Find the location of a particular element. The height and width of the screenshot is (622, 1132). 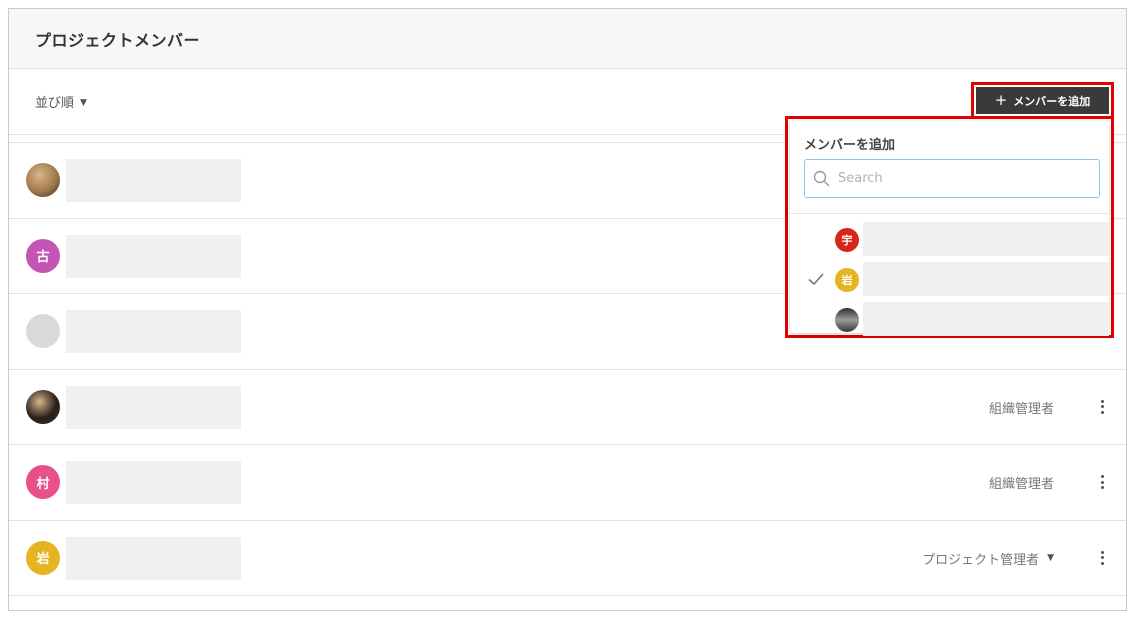

candidate-item: 宇 is located at coordinates (949, 240).